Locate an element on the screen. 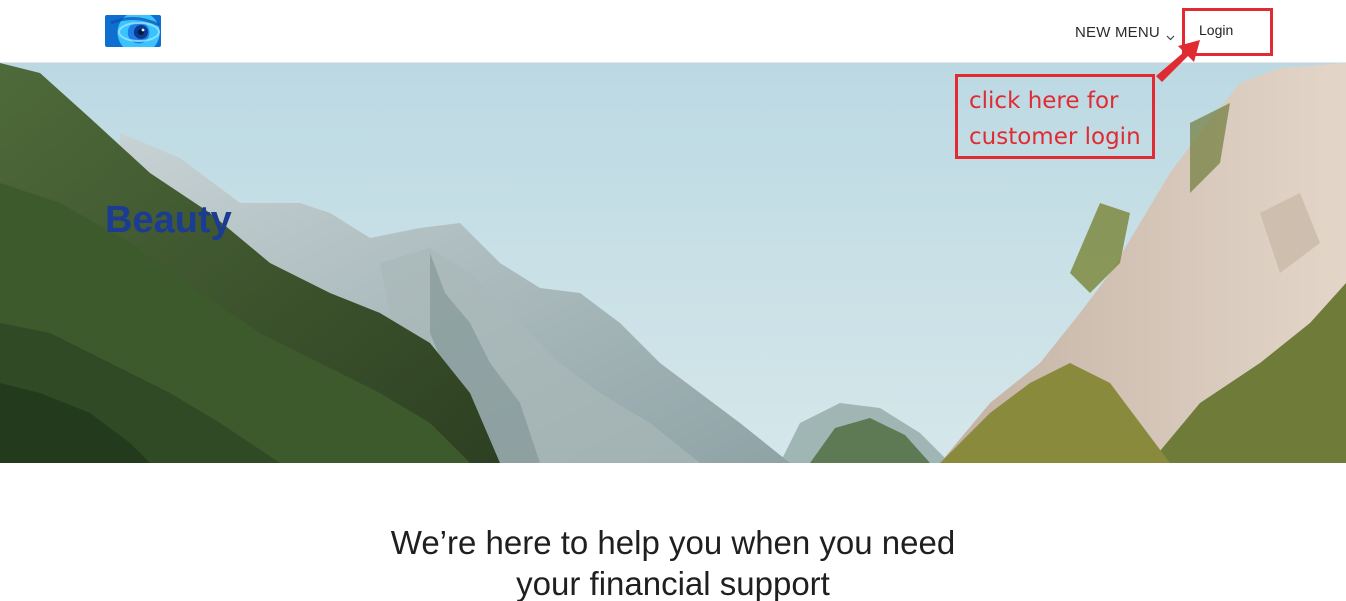  hero-title: Beauty is located at coordinates (168, 220).